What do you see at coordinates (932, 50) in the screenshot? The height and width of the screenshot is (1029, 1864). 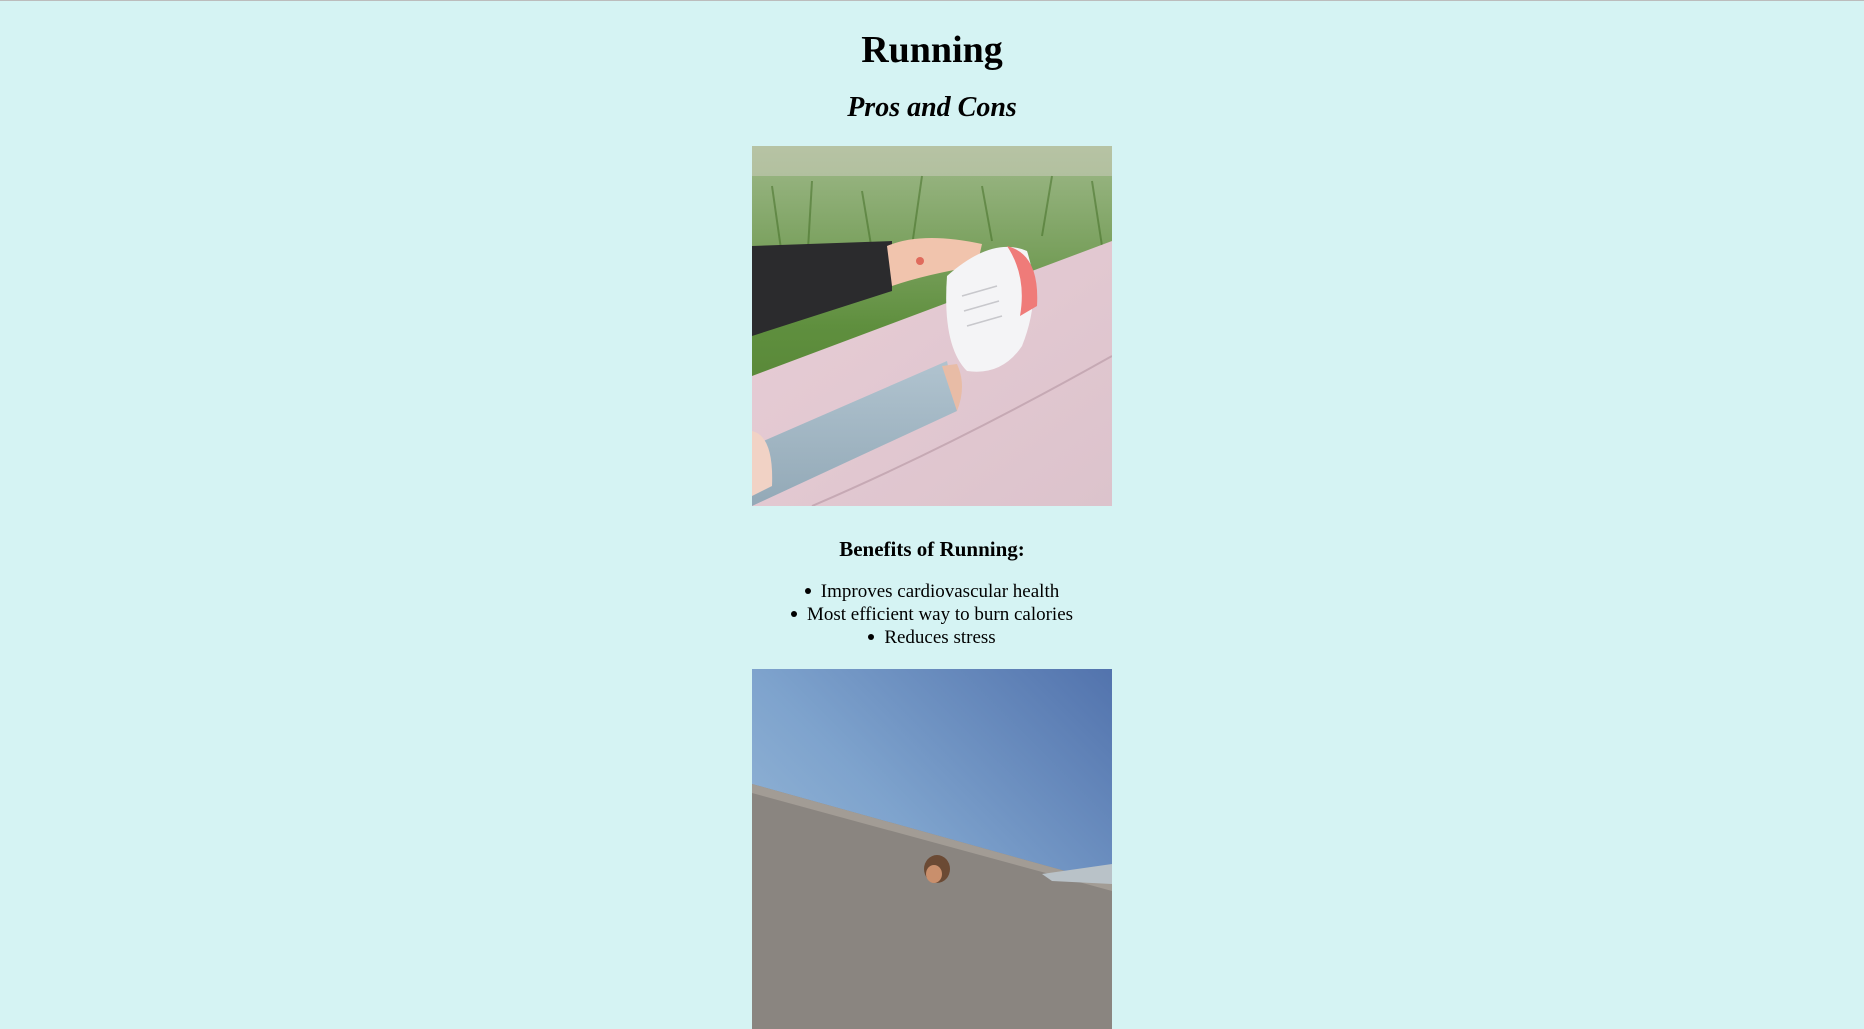 I see `page-title: Running` at bounding box center [932, 50].